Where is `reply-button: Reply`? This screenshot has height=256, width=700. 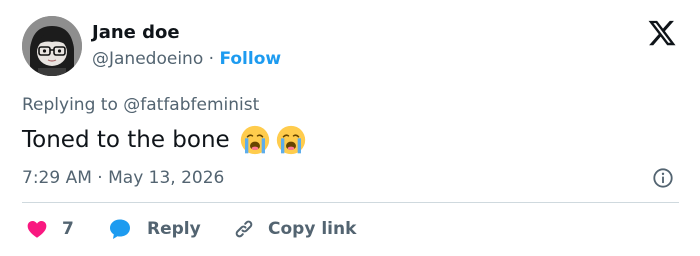
reply-button: Reply is located at coordinates (154, 229).